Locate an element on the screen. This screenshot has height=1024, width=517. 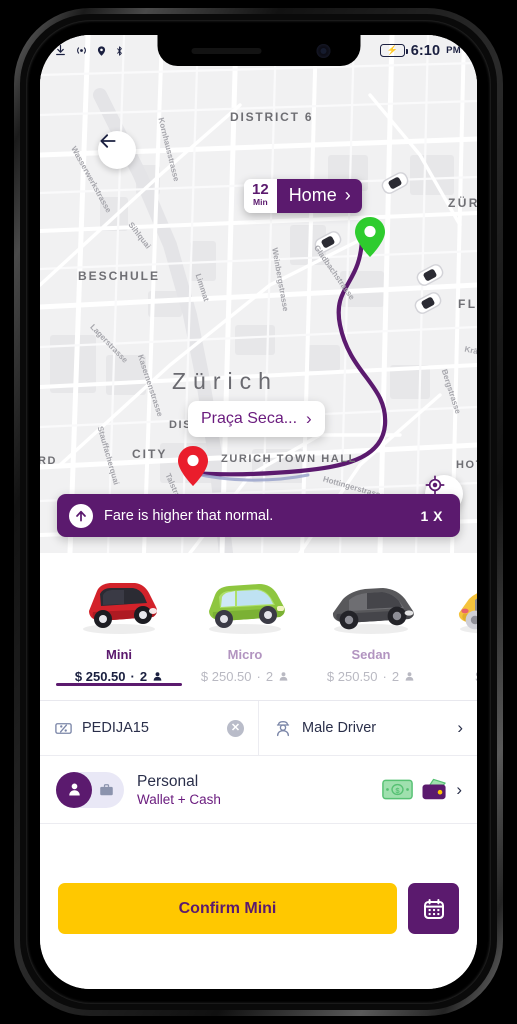
cash-icon: $ is located at coordinates (398, 789).